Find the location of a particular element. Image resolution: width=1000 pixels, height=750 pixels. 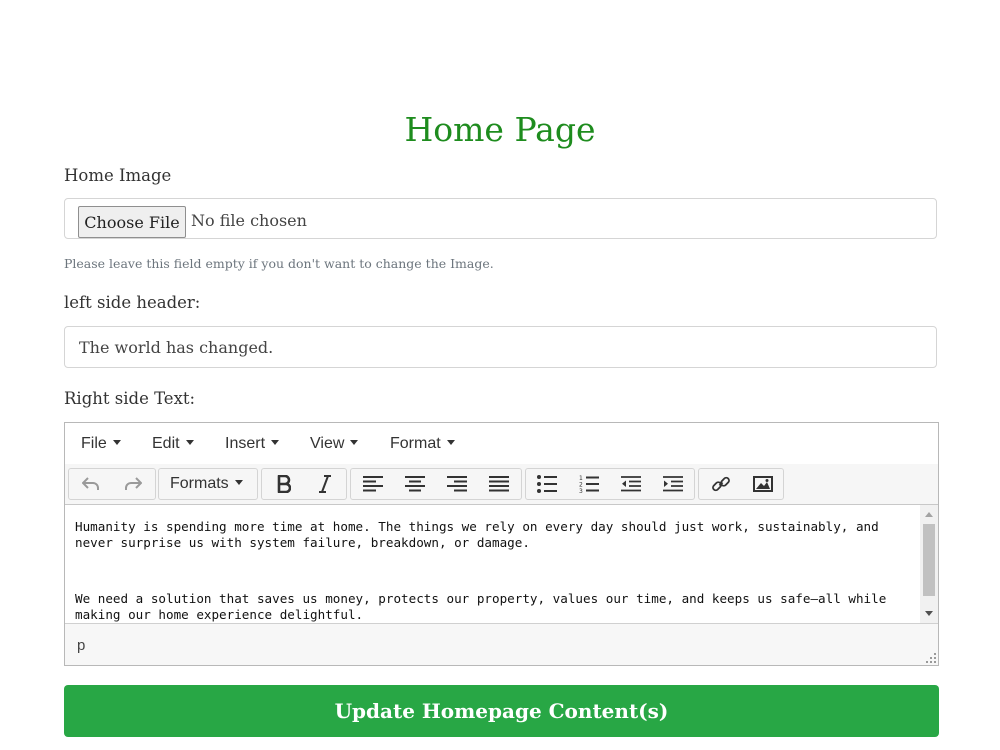

align-left-button is located at coordinates (373, 484).